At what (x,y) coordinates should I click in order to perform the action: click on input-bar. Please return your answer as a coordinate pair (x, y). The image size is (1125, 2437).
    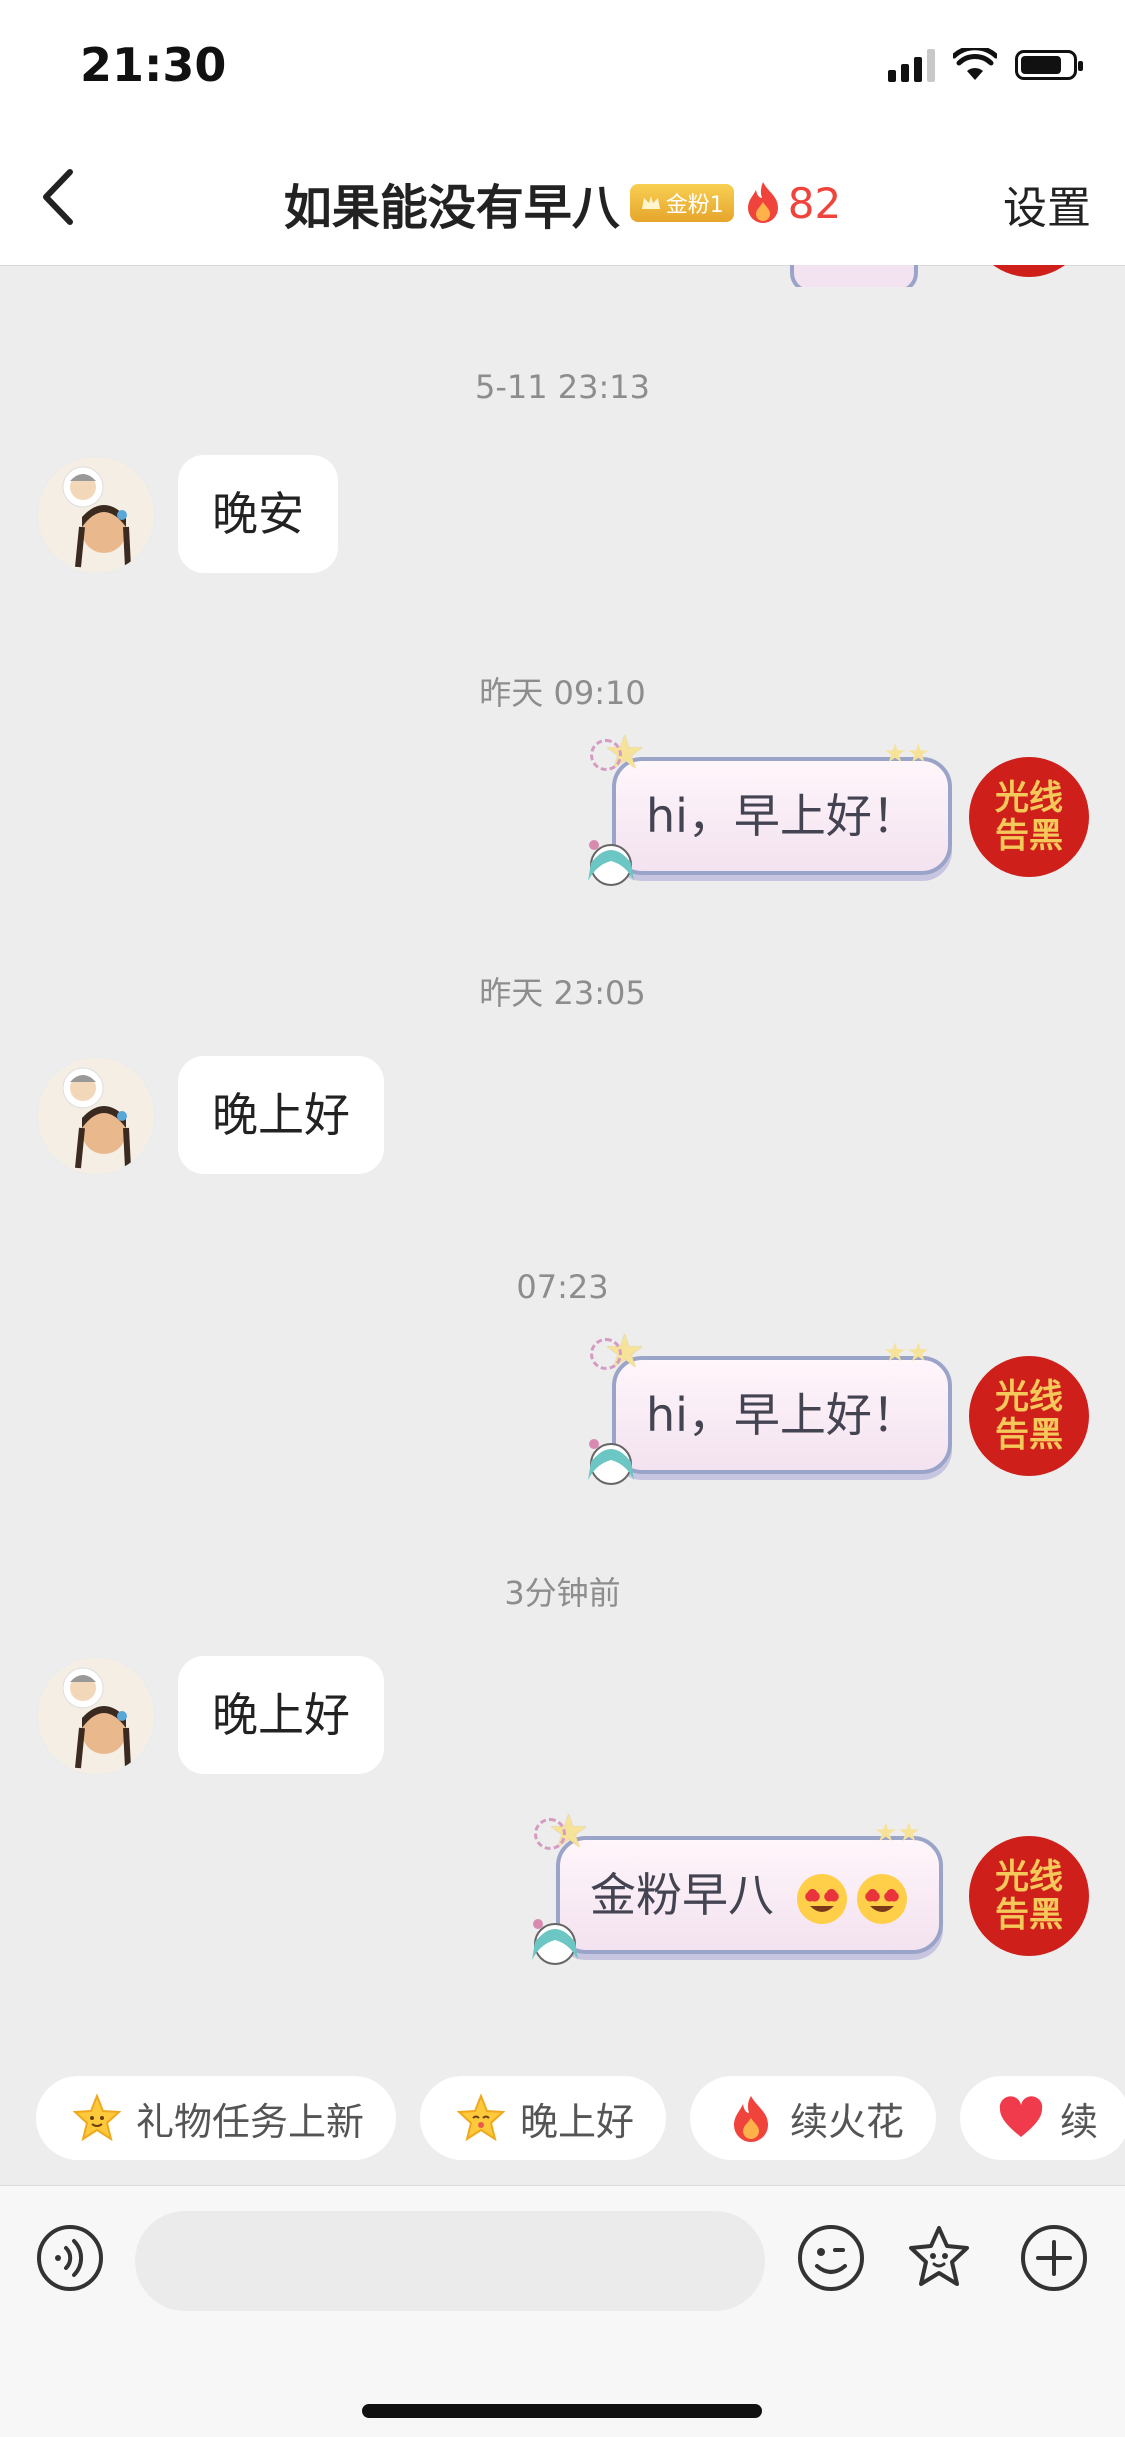
    Looking at the image, I should click on (562, 2311).